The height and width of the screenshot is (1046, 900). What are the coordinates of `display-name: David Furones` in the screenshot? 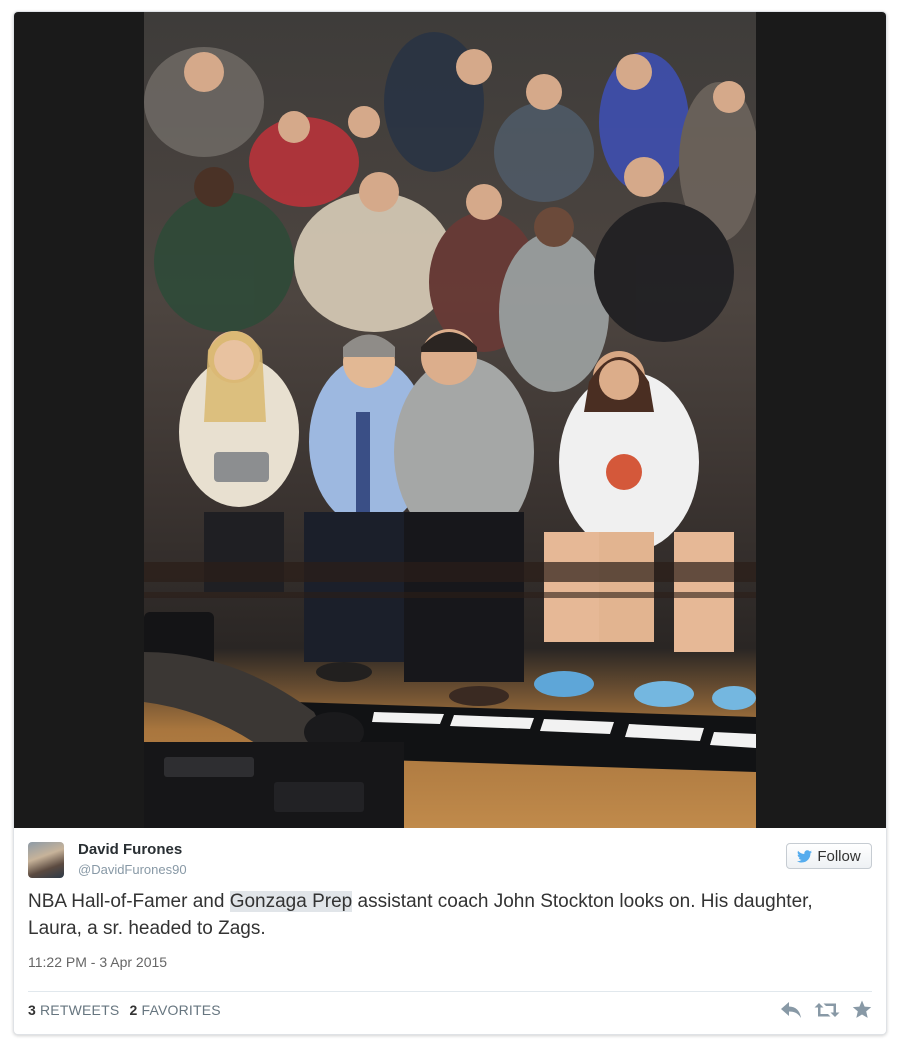 It's located at (130, 849).